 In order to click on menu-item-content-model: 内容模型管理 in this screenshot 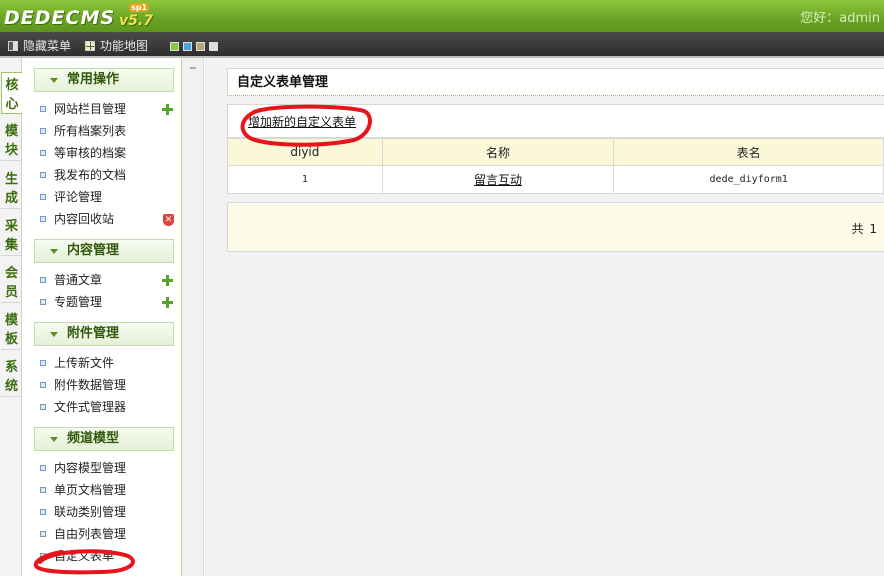, I will do `click(83, 468)`.